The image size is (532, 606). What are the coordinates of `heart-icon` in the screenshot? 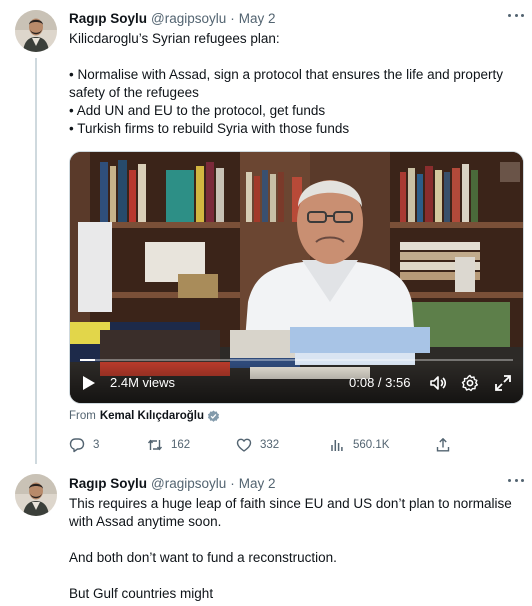 It's located at (244, 445).